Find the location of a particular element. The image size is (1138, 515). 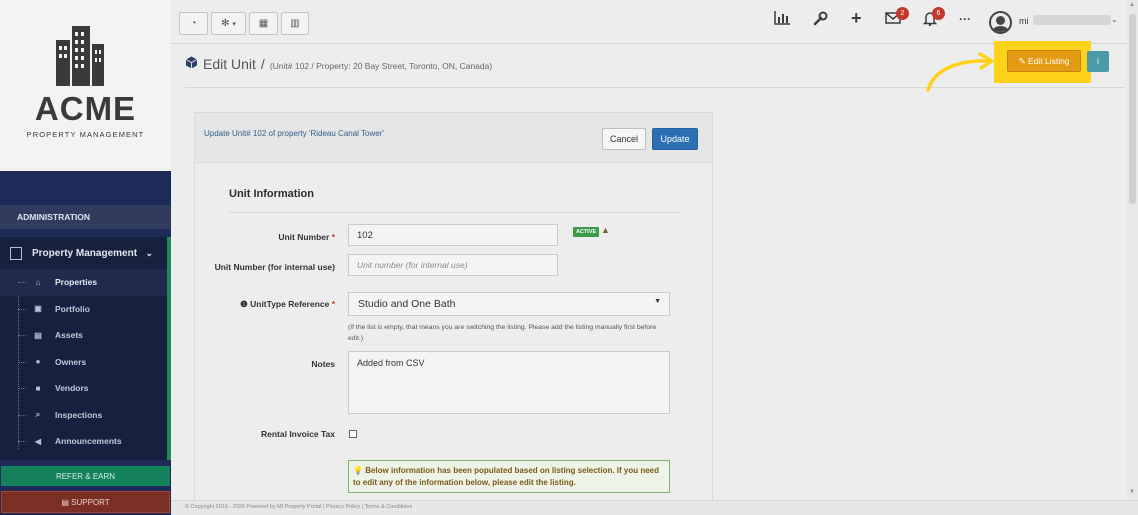

brand-name: ACME is located at coordinates (85, 108).